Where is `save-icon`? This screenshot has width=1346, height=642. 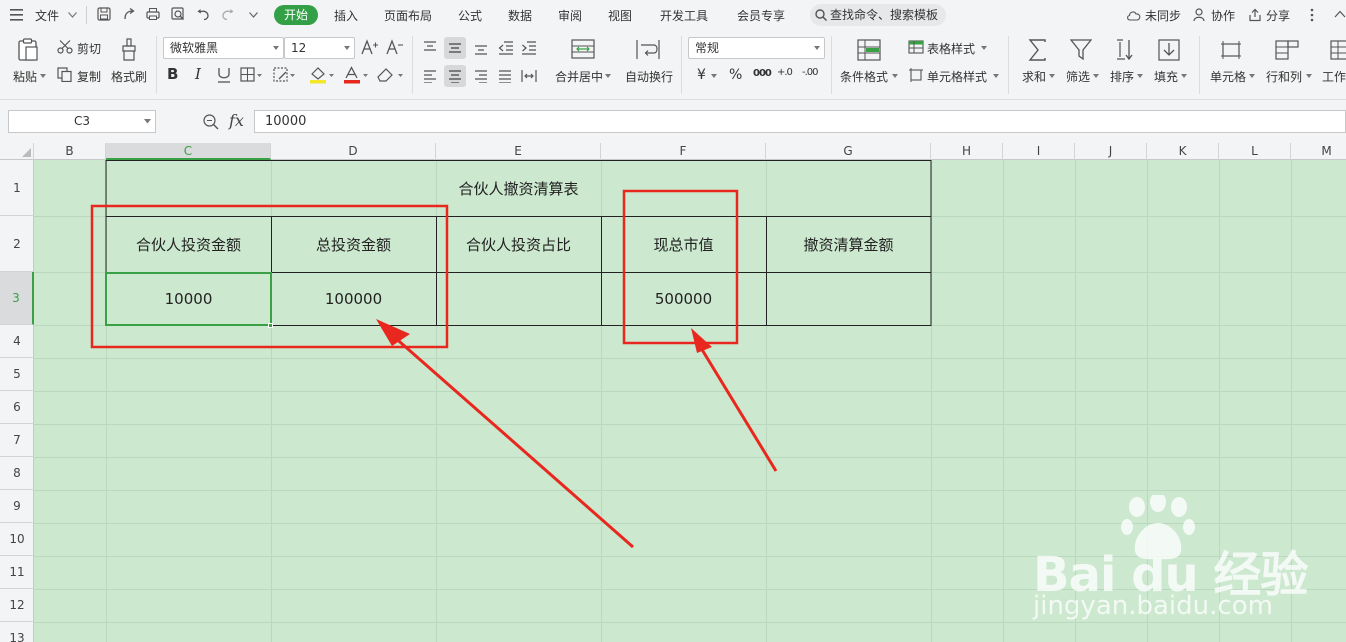
save-icon is located at coordinates (104, 14).